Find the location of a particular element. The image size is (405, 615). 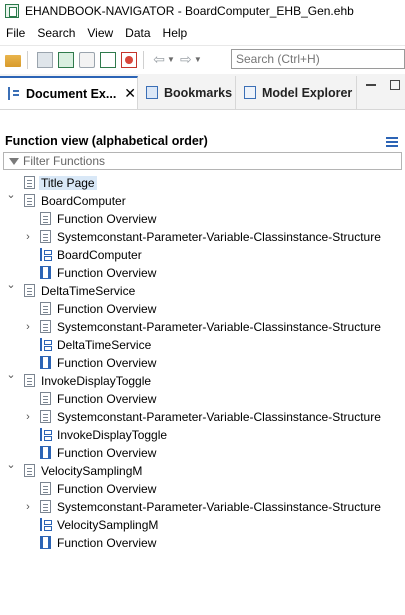

tab-bookmarks: Bookmarks is located at coordinates (187, 92).